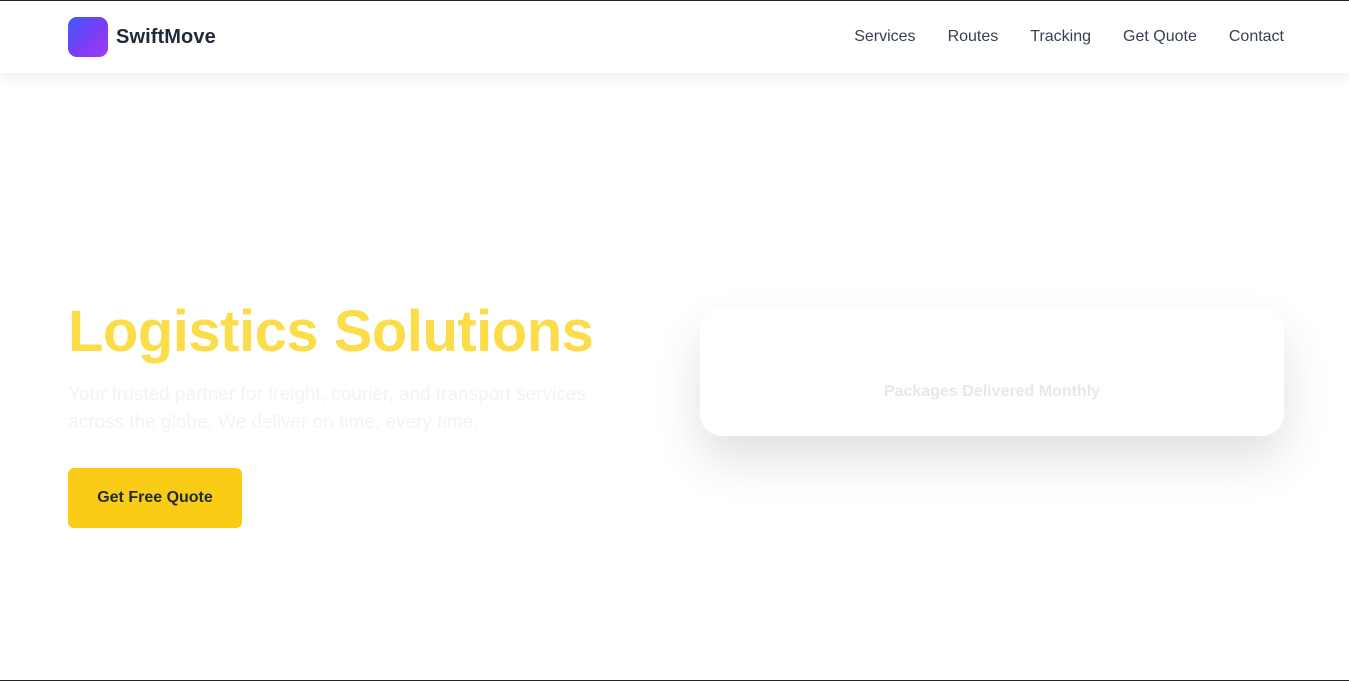  Describe the element at coordinates (88, 37) in the screenshot. I see `logo-icon` at that location.